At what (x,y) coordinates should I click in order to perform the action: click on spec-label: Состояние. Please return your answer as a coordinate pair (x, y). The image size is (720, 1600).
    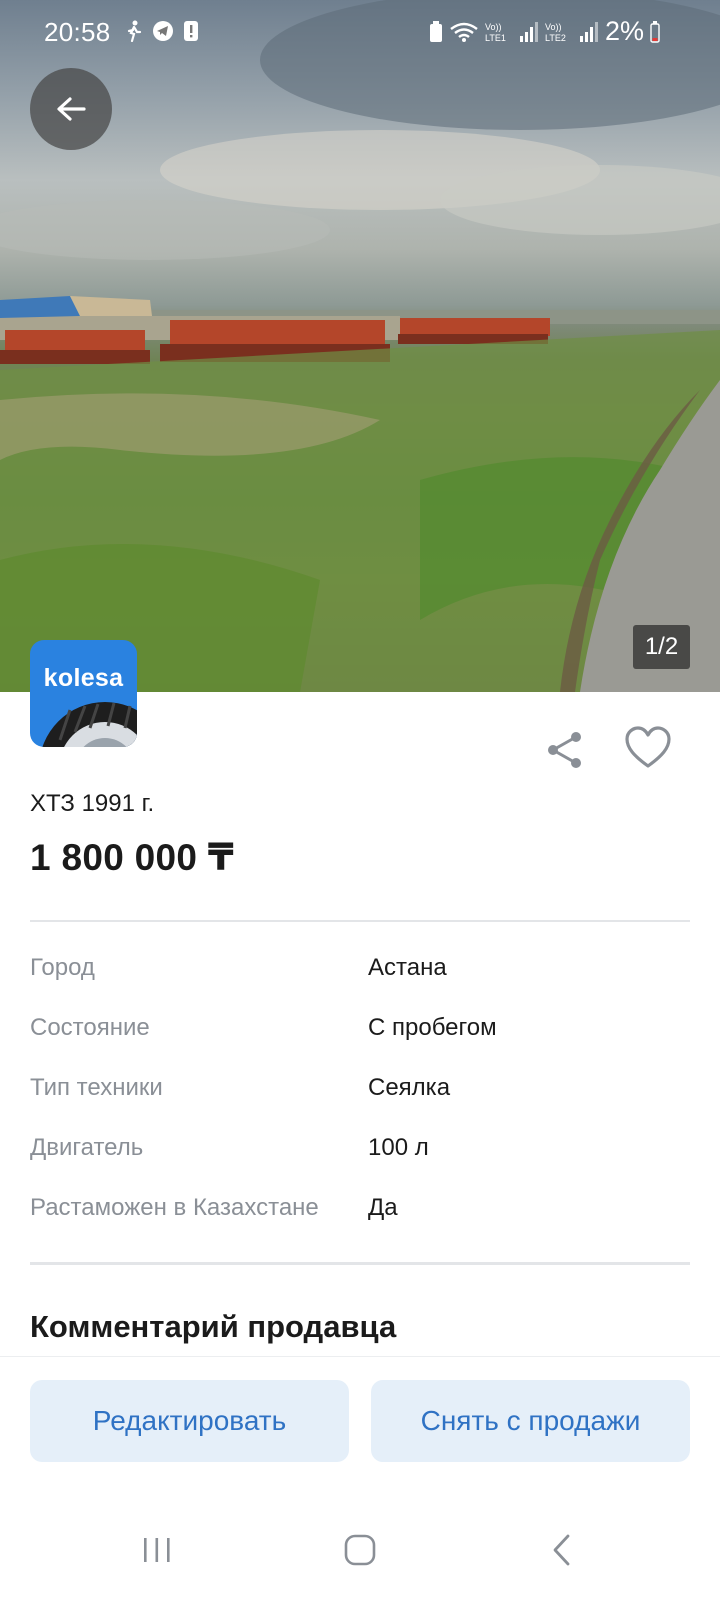
    Looking at the image, I should click on (90, 1027).